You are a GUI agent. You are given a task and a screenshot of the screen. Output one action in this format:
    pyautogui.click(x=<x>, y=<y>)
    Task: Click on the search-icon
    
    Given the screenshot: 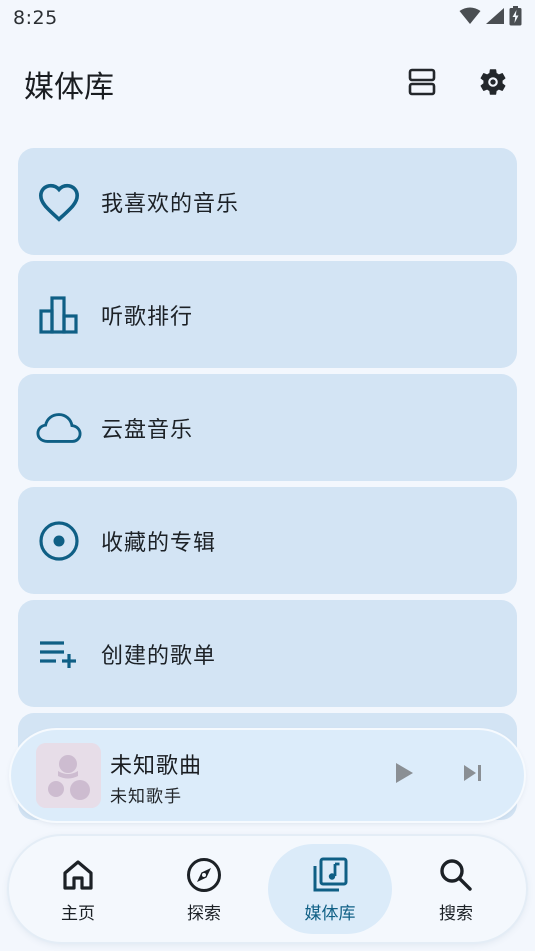 What is the action you would take?
    pyautogui.click(x=456, y=875)
    